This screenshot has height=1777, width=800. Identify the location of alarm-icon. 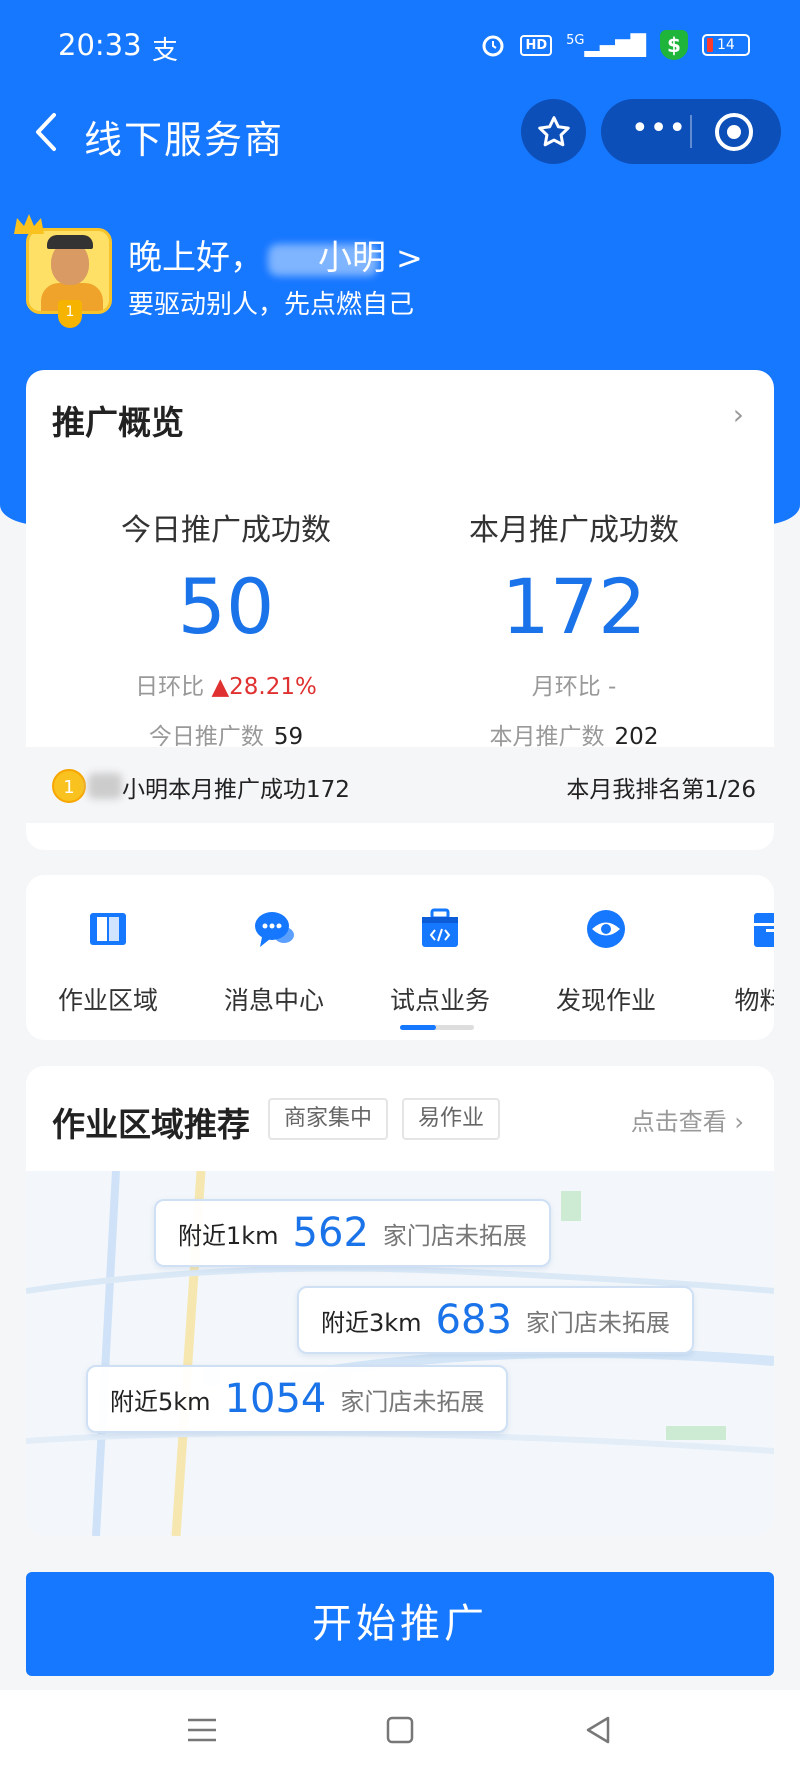
(493, 46).